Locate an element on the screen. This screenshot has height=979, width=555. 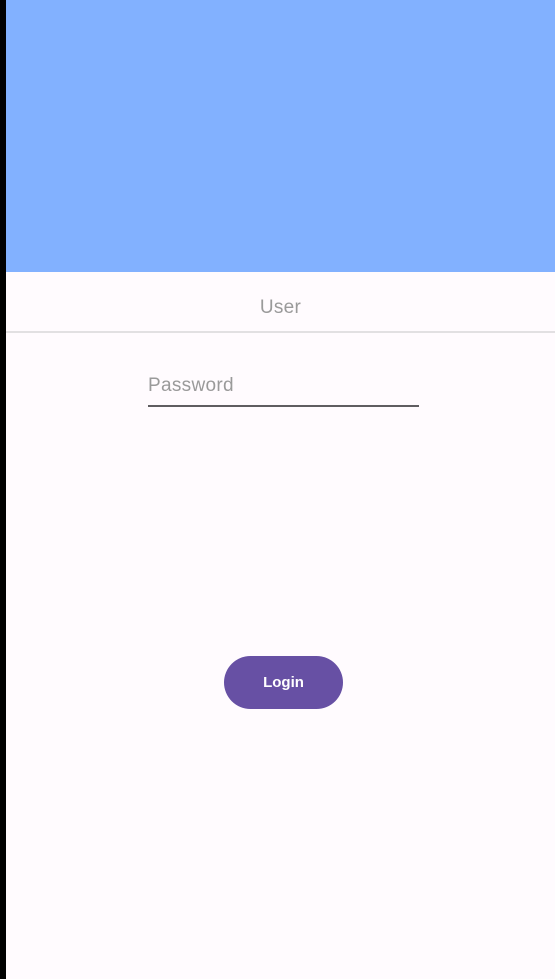
login-button: Login is located at coordinates (283, 682).